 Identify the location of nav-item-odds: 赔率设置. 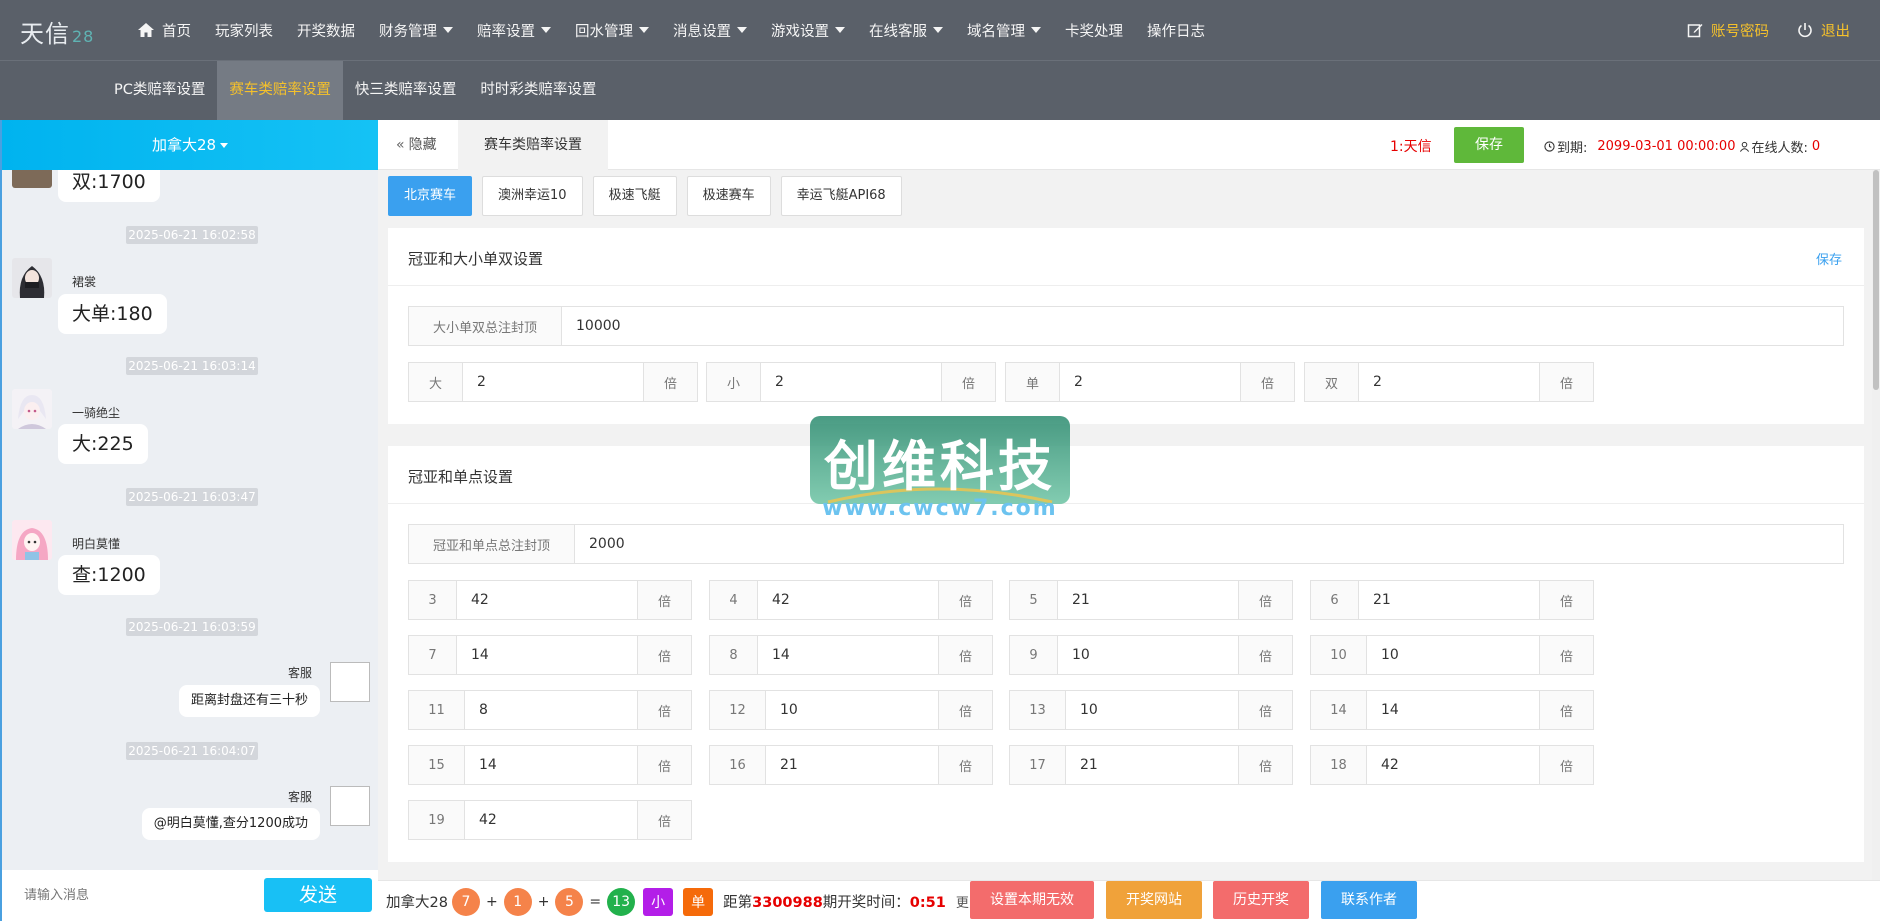
(514, 30).